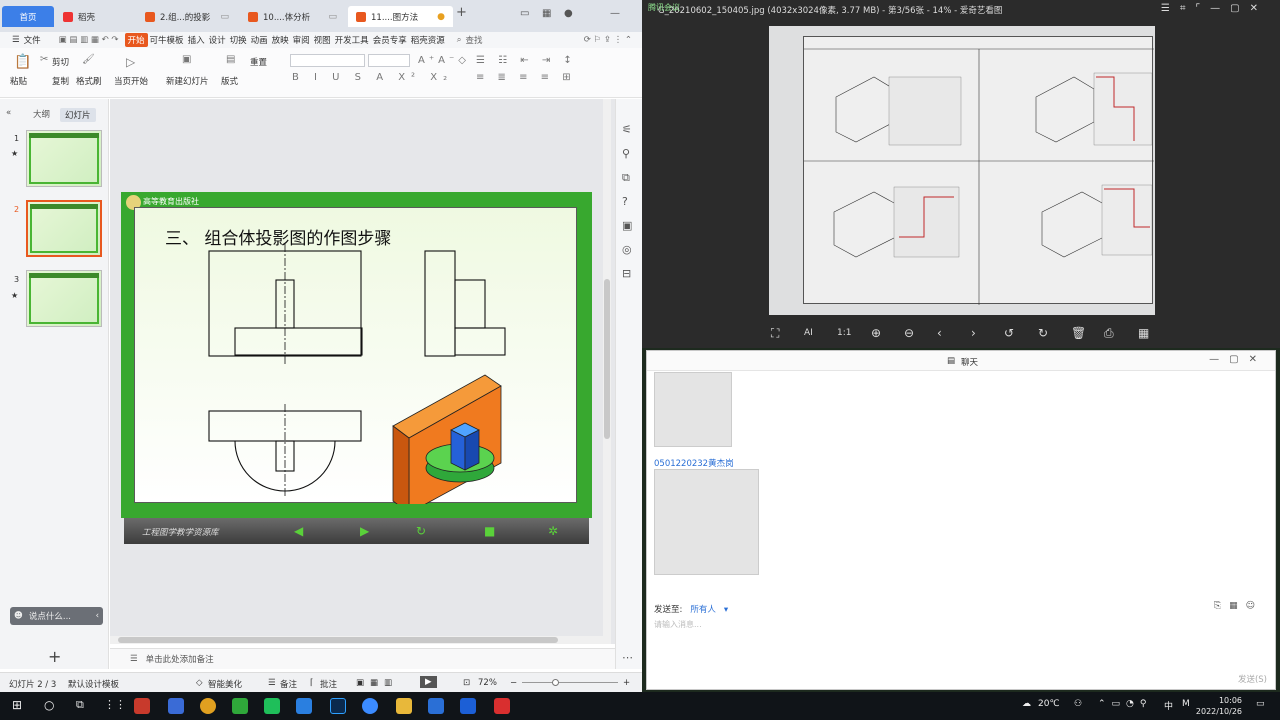 This screenshot has height=720, width=1280. I want to click on menu-resources: 稻壳资源, so click(428, 40).